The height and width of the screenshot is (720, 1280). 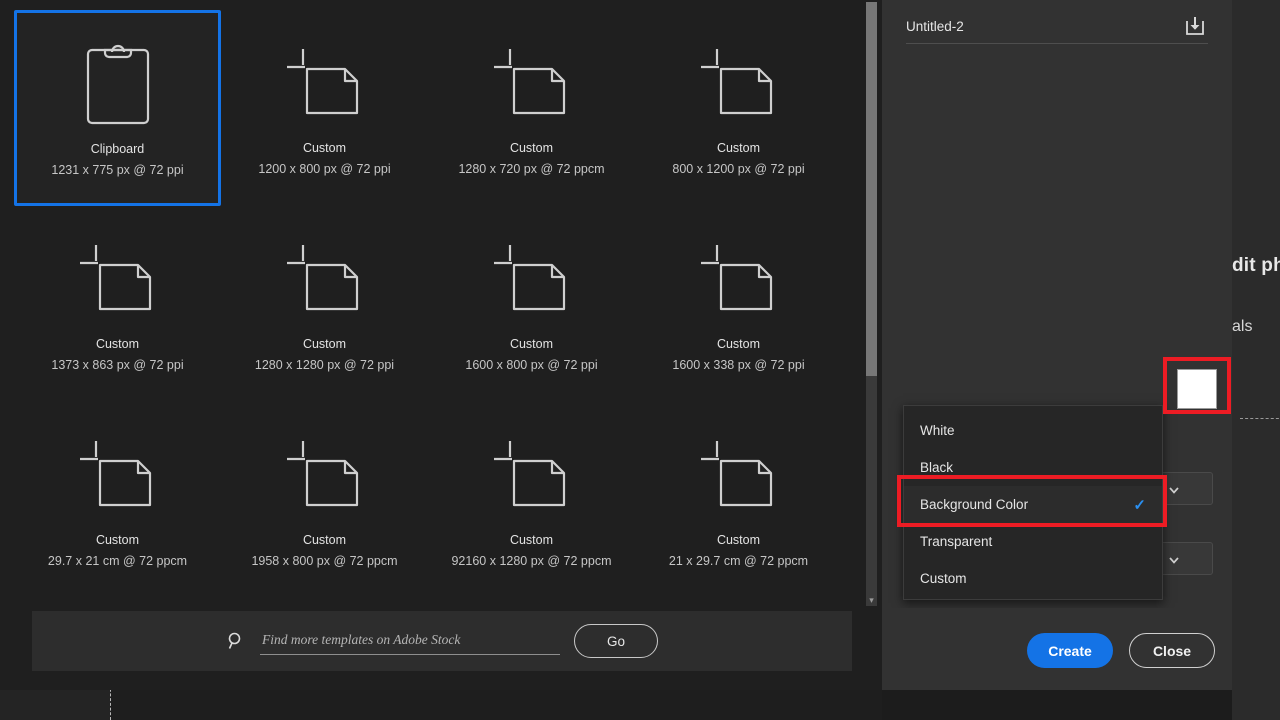 I want to click on template-dimensions: 800 x 1200 px @ 72 ppi, so click(x=738, y=169).